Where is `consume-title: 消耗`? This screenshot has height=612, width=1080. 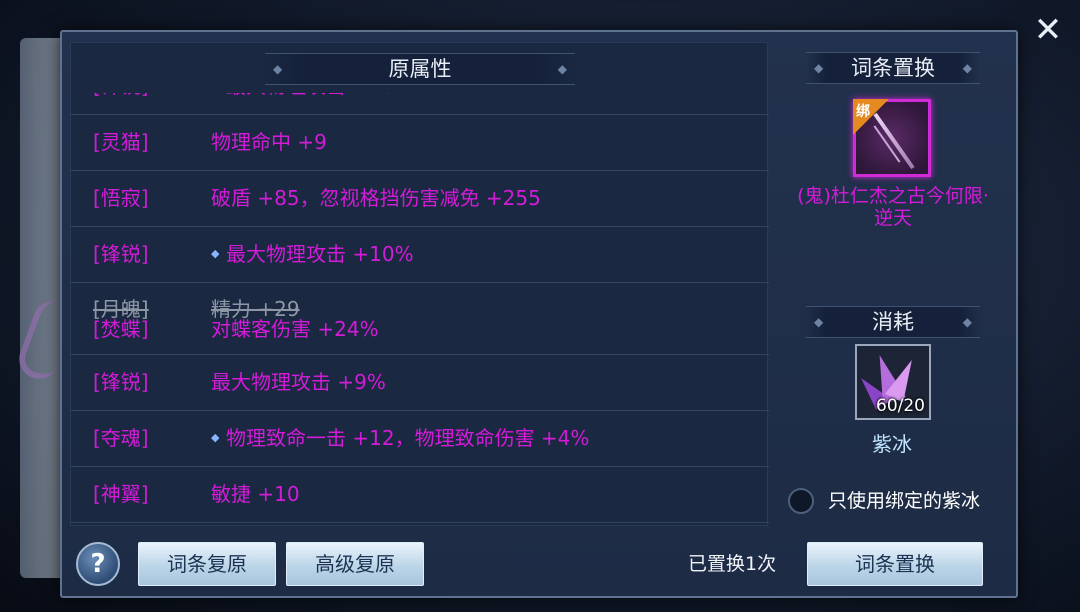
consume-title: 消耗 is located at coordinates (893, 322).